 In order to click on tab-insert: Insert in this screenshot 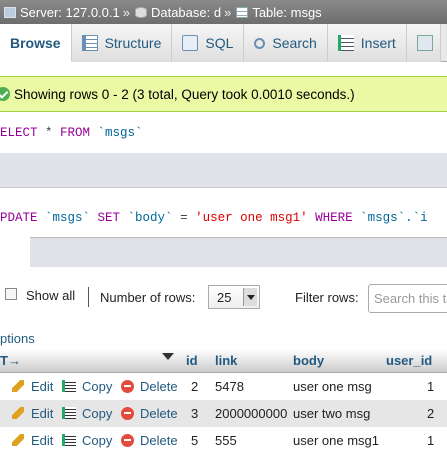, I will do `click(367, 43)`.